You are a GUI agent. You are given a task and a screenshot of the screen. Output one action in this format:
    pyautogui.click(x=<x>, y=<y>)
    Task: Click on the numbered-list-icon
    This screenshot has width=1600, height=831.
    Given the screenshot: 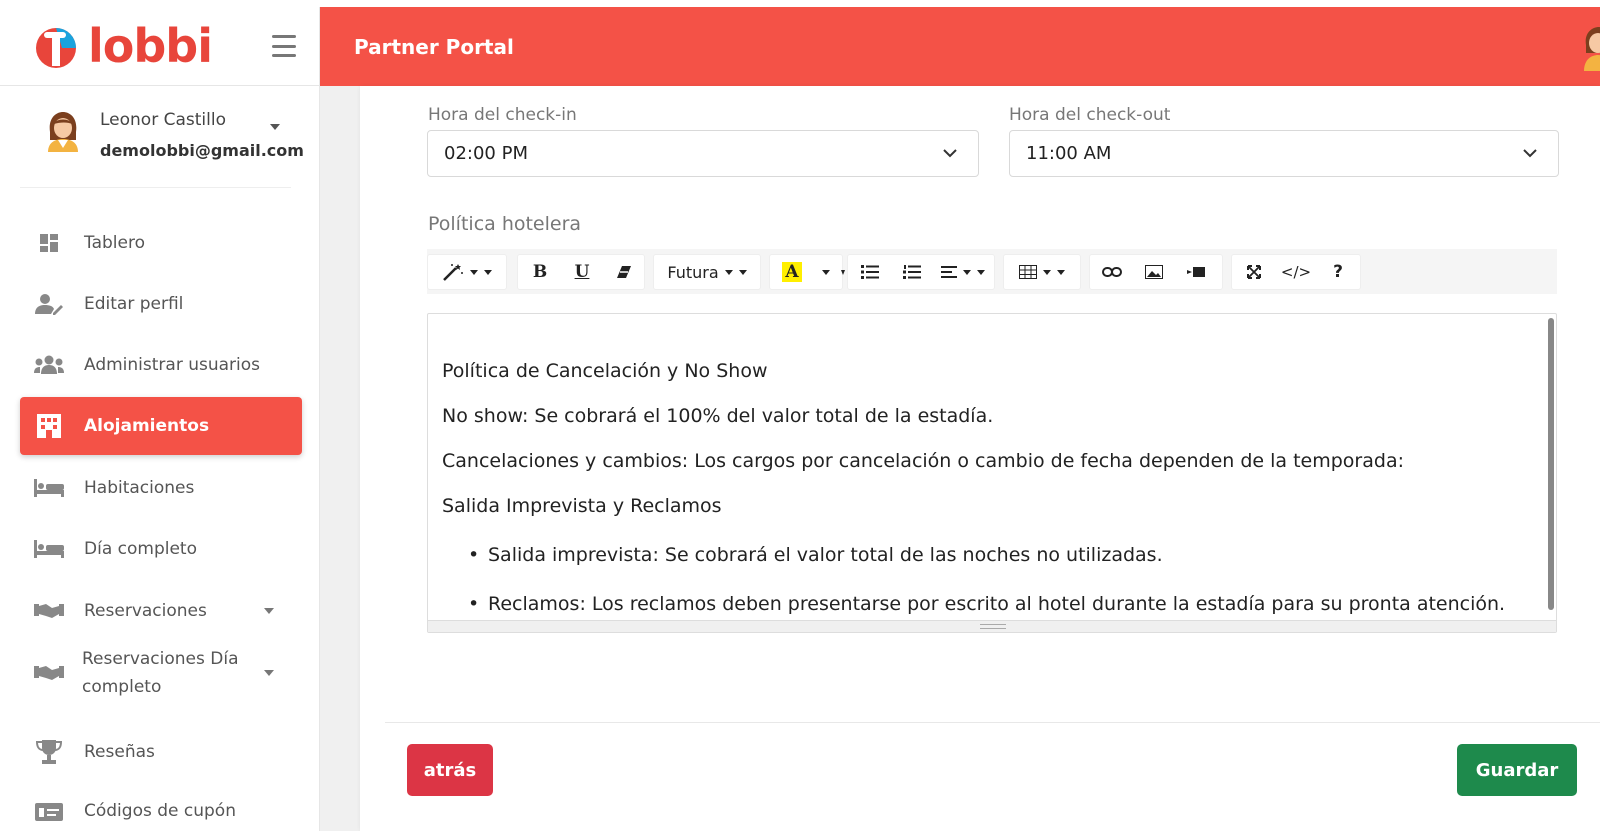 What is the action you would take?
    pyautogui.click(x=912, y=272)
    